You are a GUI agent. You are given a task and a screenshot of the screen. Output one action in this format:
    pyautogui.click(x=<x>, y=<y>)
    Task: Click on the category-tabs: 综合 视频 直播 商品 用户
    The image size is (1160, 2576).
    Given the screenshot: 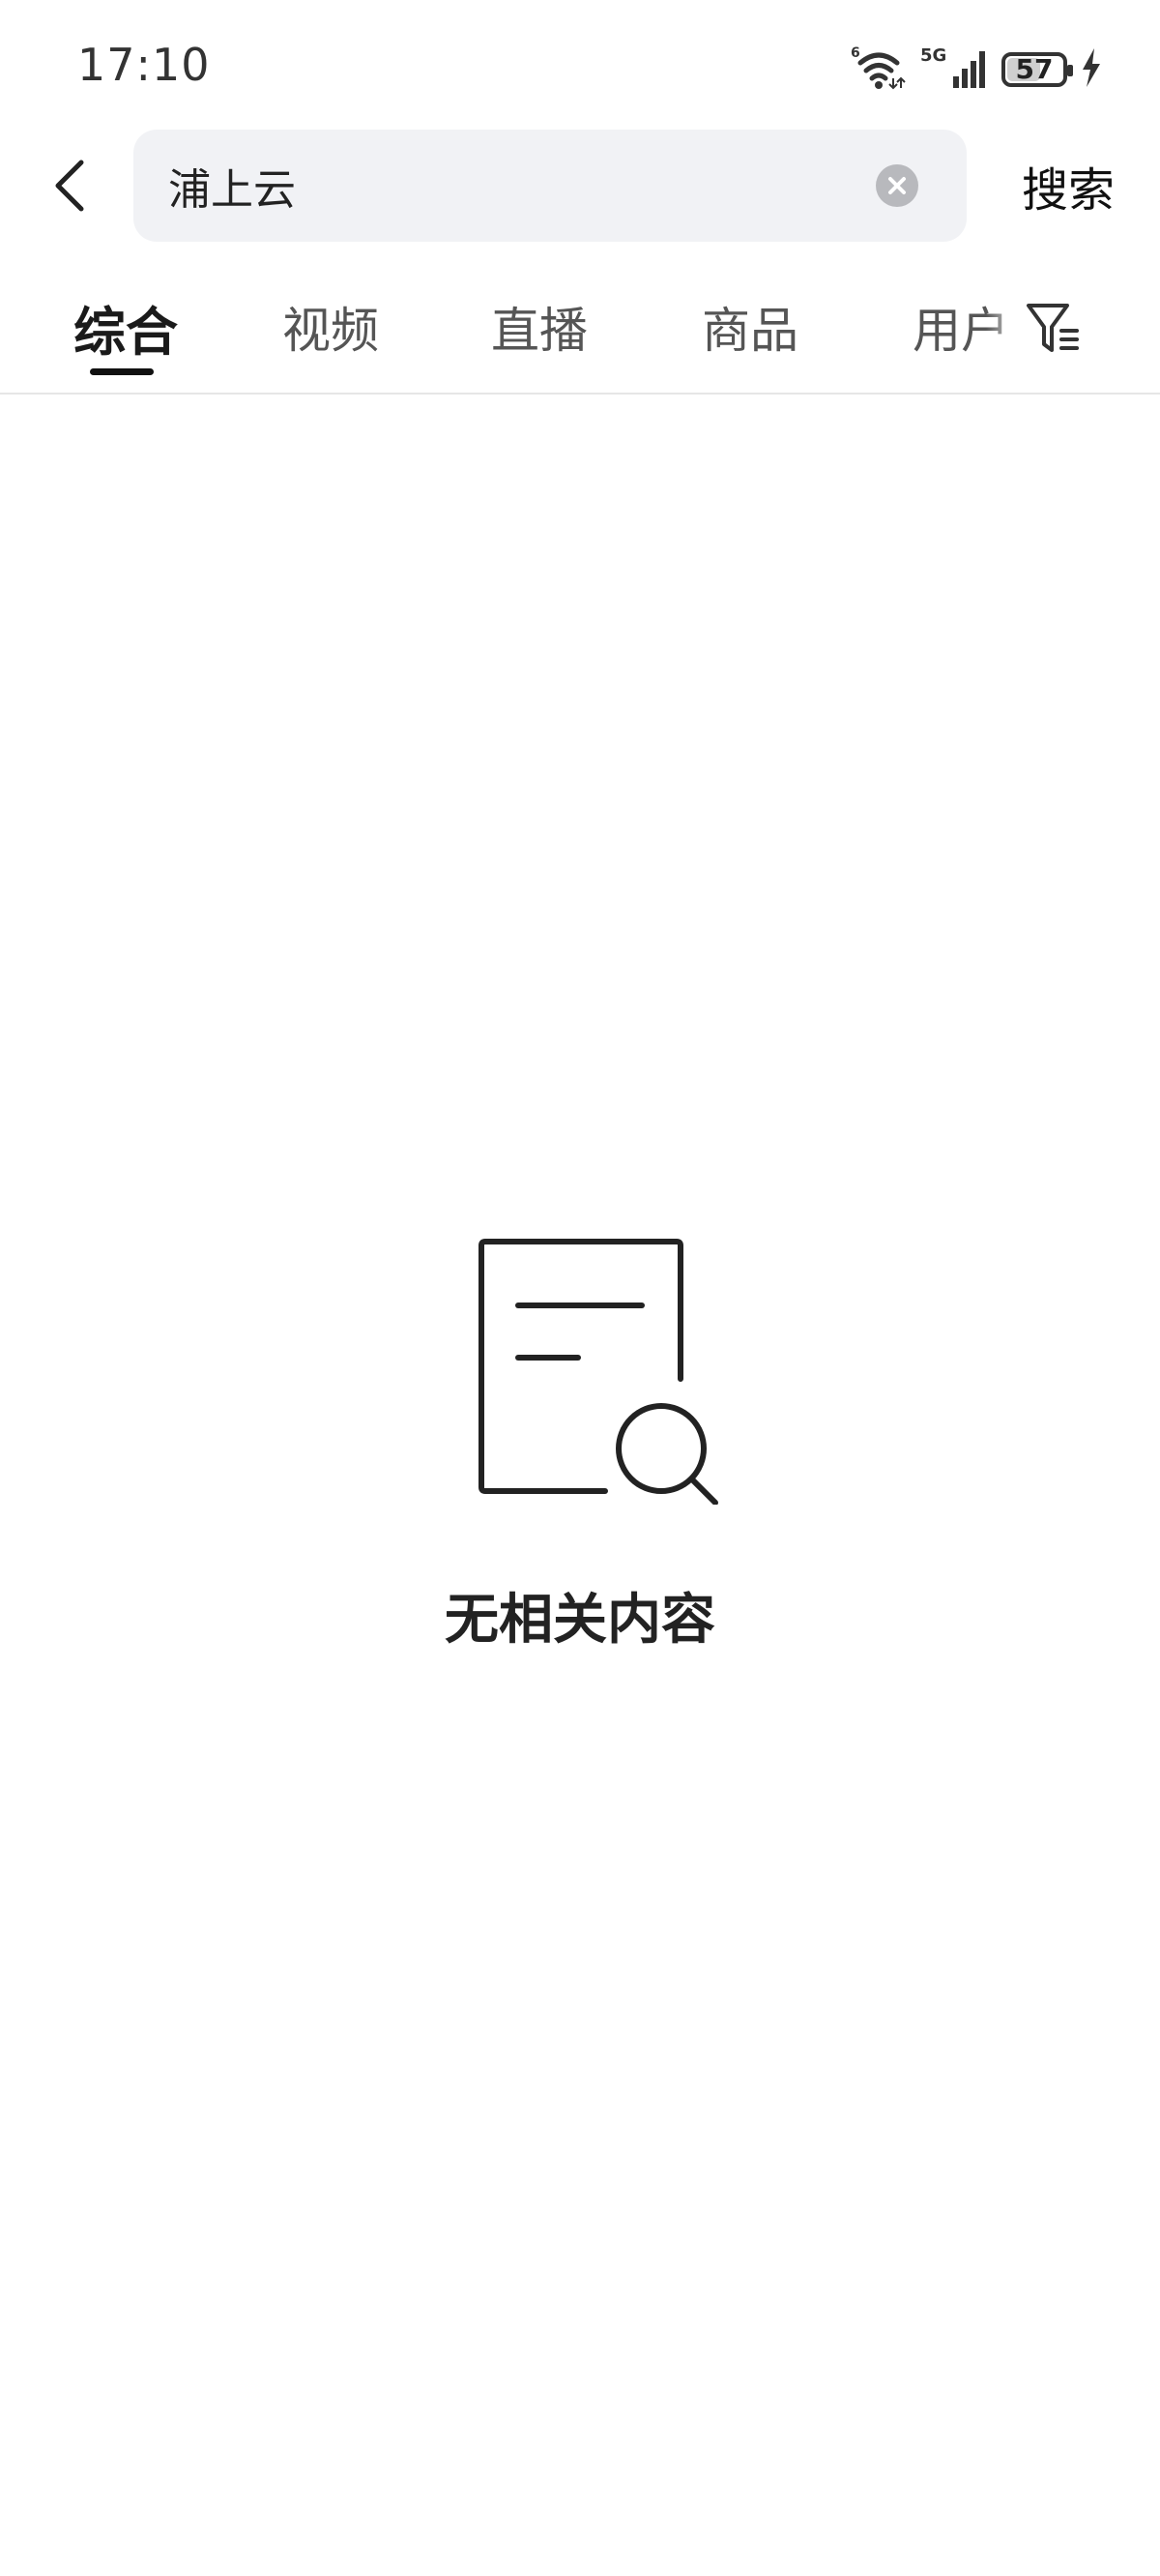 What is the action you would take?
    pyautogui.click(x=580, y=333)
    